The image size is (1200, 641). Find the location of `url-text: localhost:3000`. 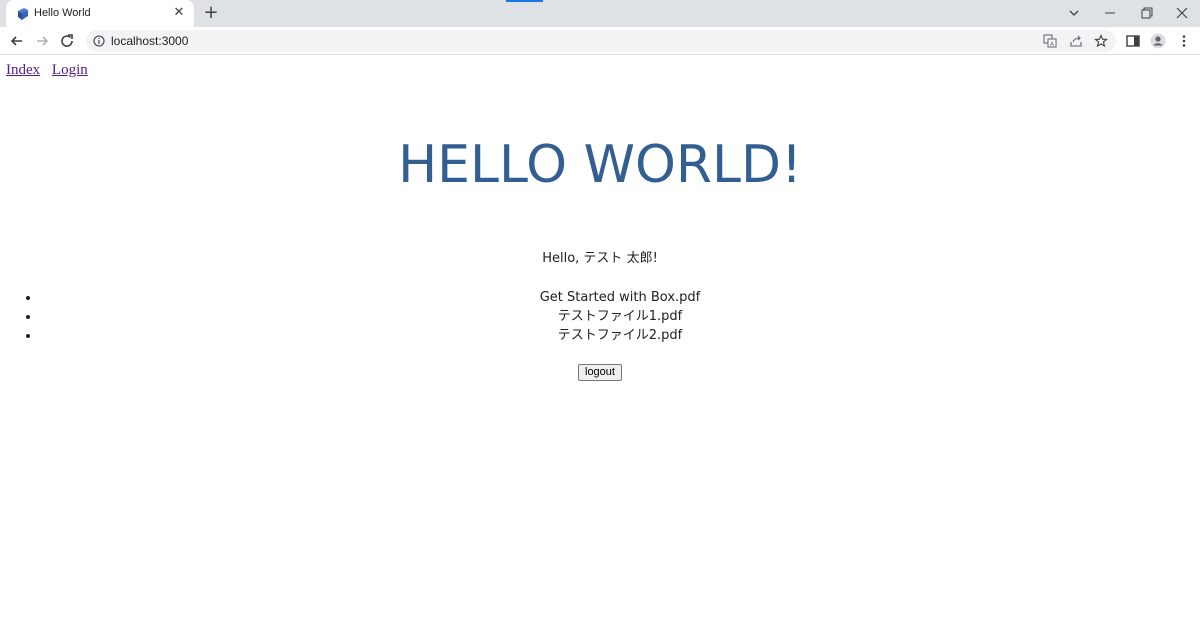

url-text: localhost:3000 is located at coordinates (149, 41).